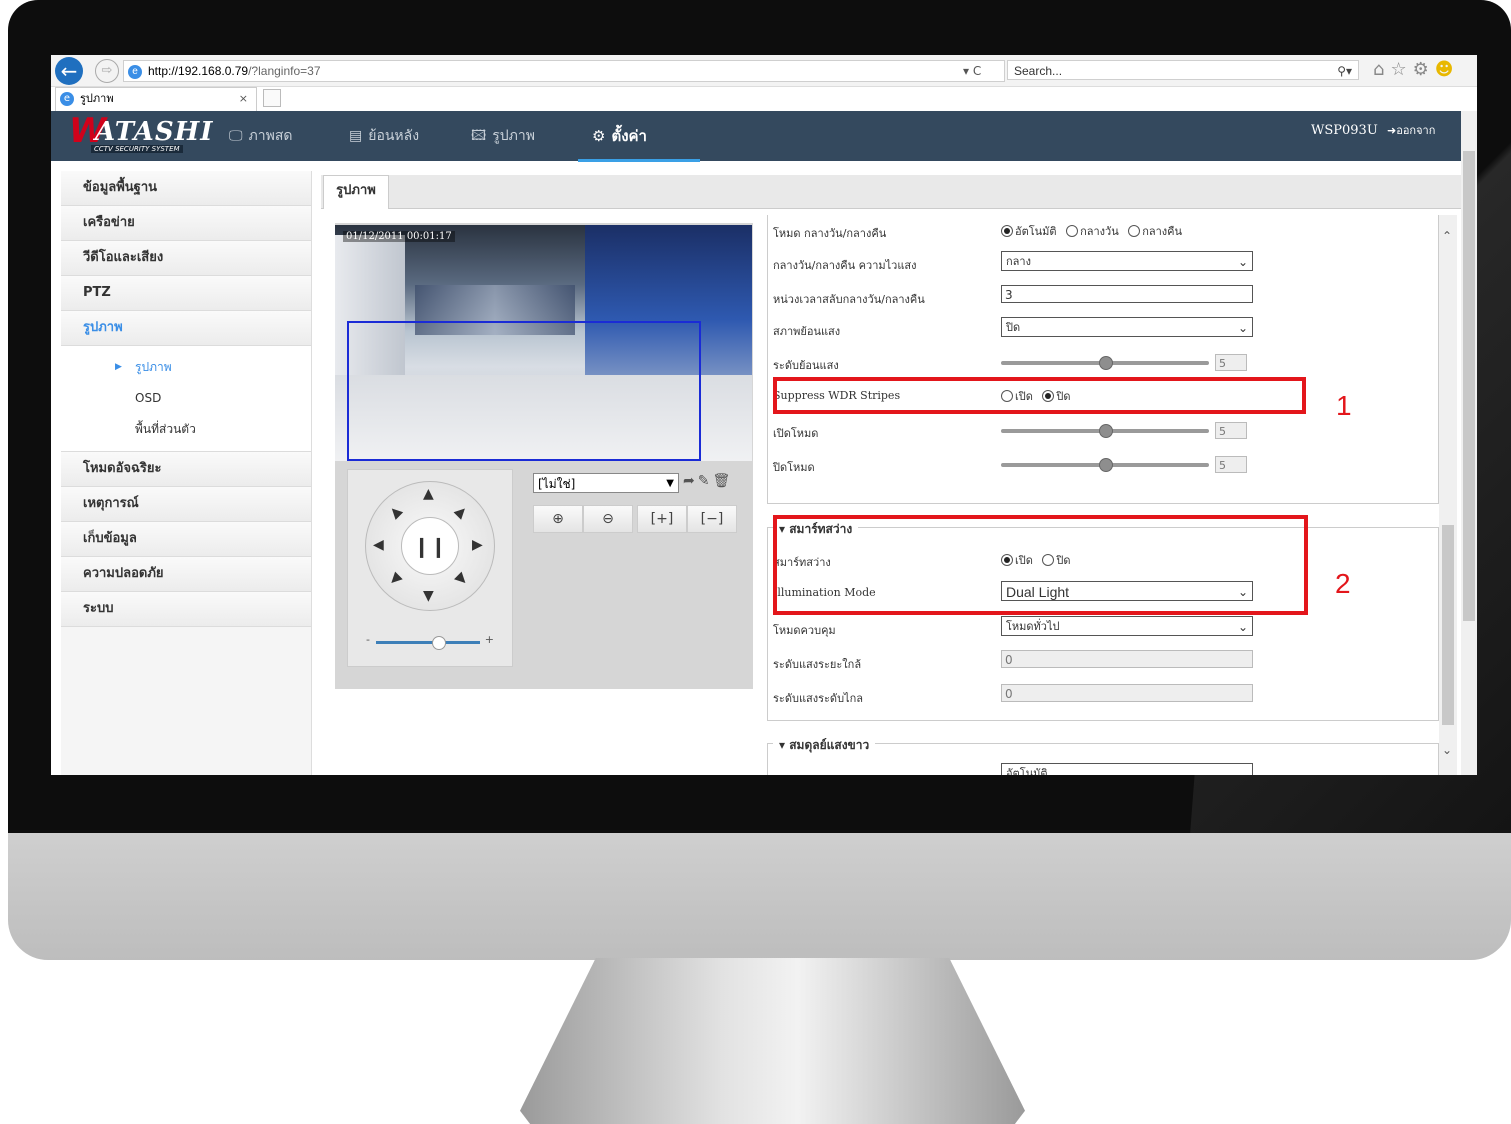  What do you see at coordinates (564, 71) in the screenshot?
I see `url-field: e http://192.168.0.79/?langinfo=37` at bounding box center [564, 71].